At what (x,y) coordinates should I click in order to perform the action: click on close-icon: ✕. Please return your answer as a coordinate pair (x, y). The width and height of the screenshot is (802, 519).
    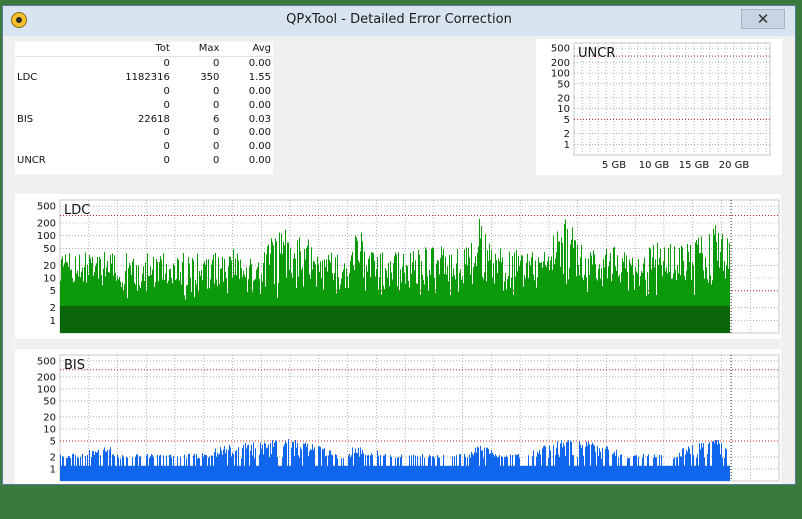
    Looking at the image, I should click on (763, 19).